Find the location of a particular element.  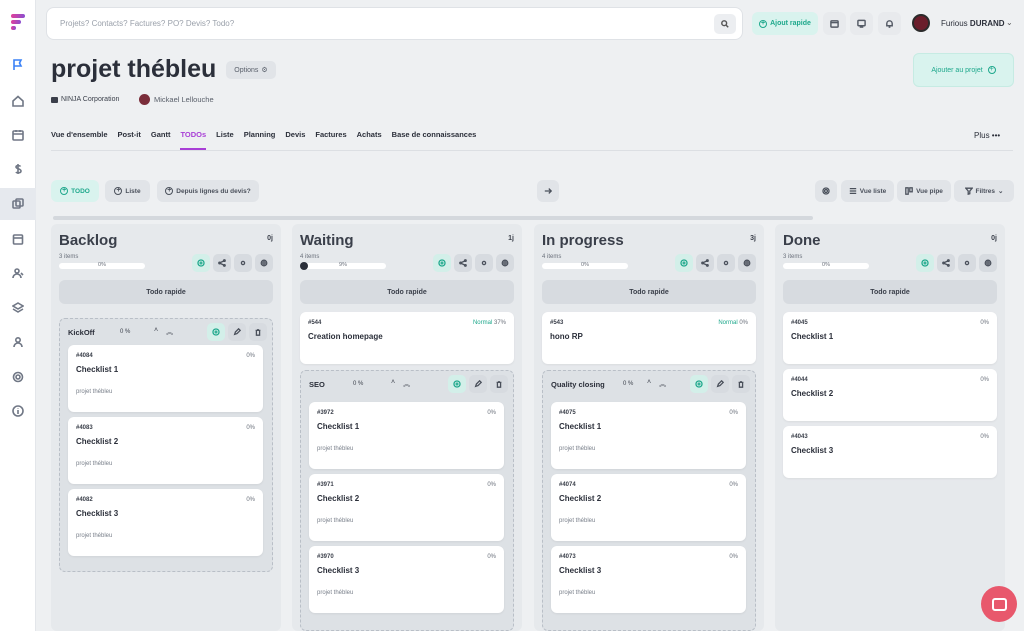

info-icon is located at coordinates (18, 411).